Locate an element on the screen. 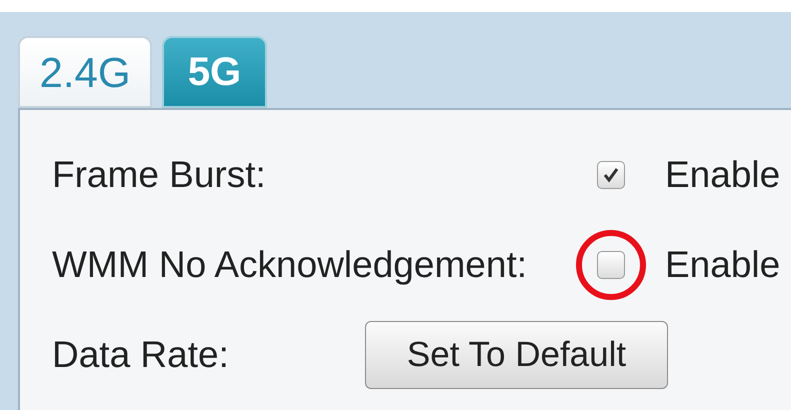  tab: 2.4G is located at coordinates (85, 72).